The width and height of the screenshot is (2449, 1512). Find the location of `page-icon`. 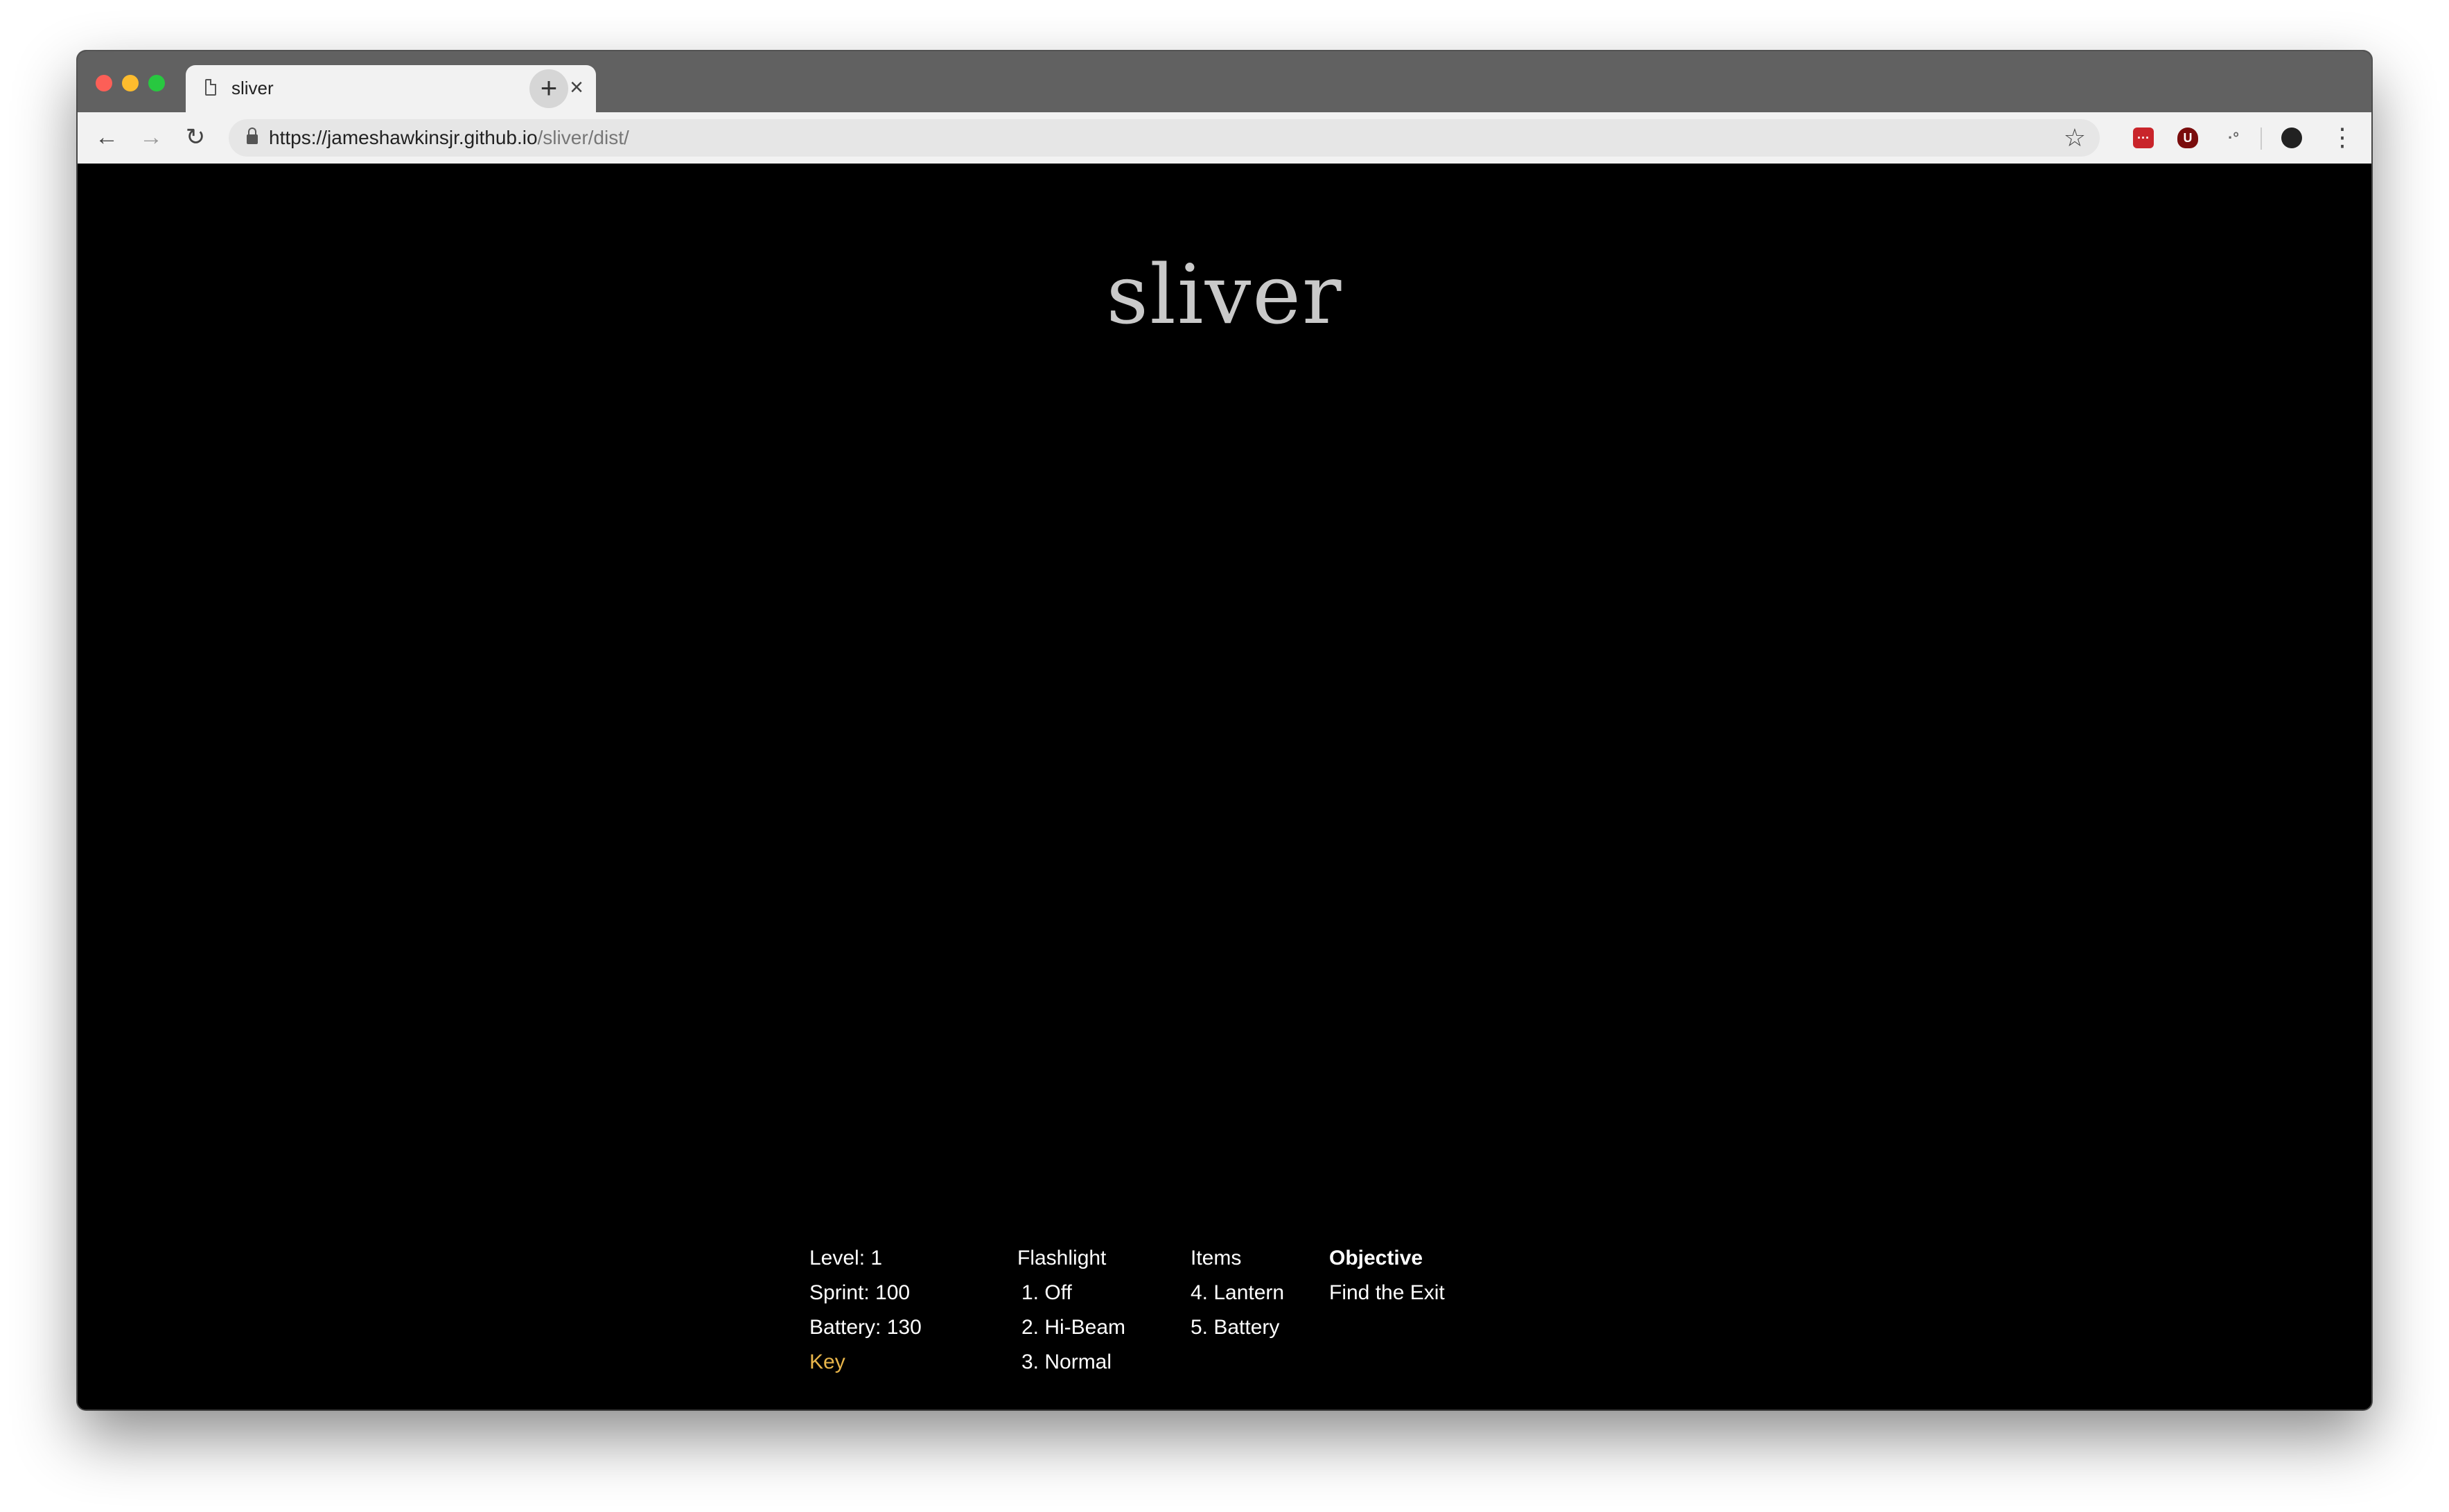

page-icon is located at coordinates (210, 87).